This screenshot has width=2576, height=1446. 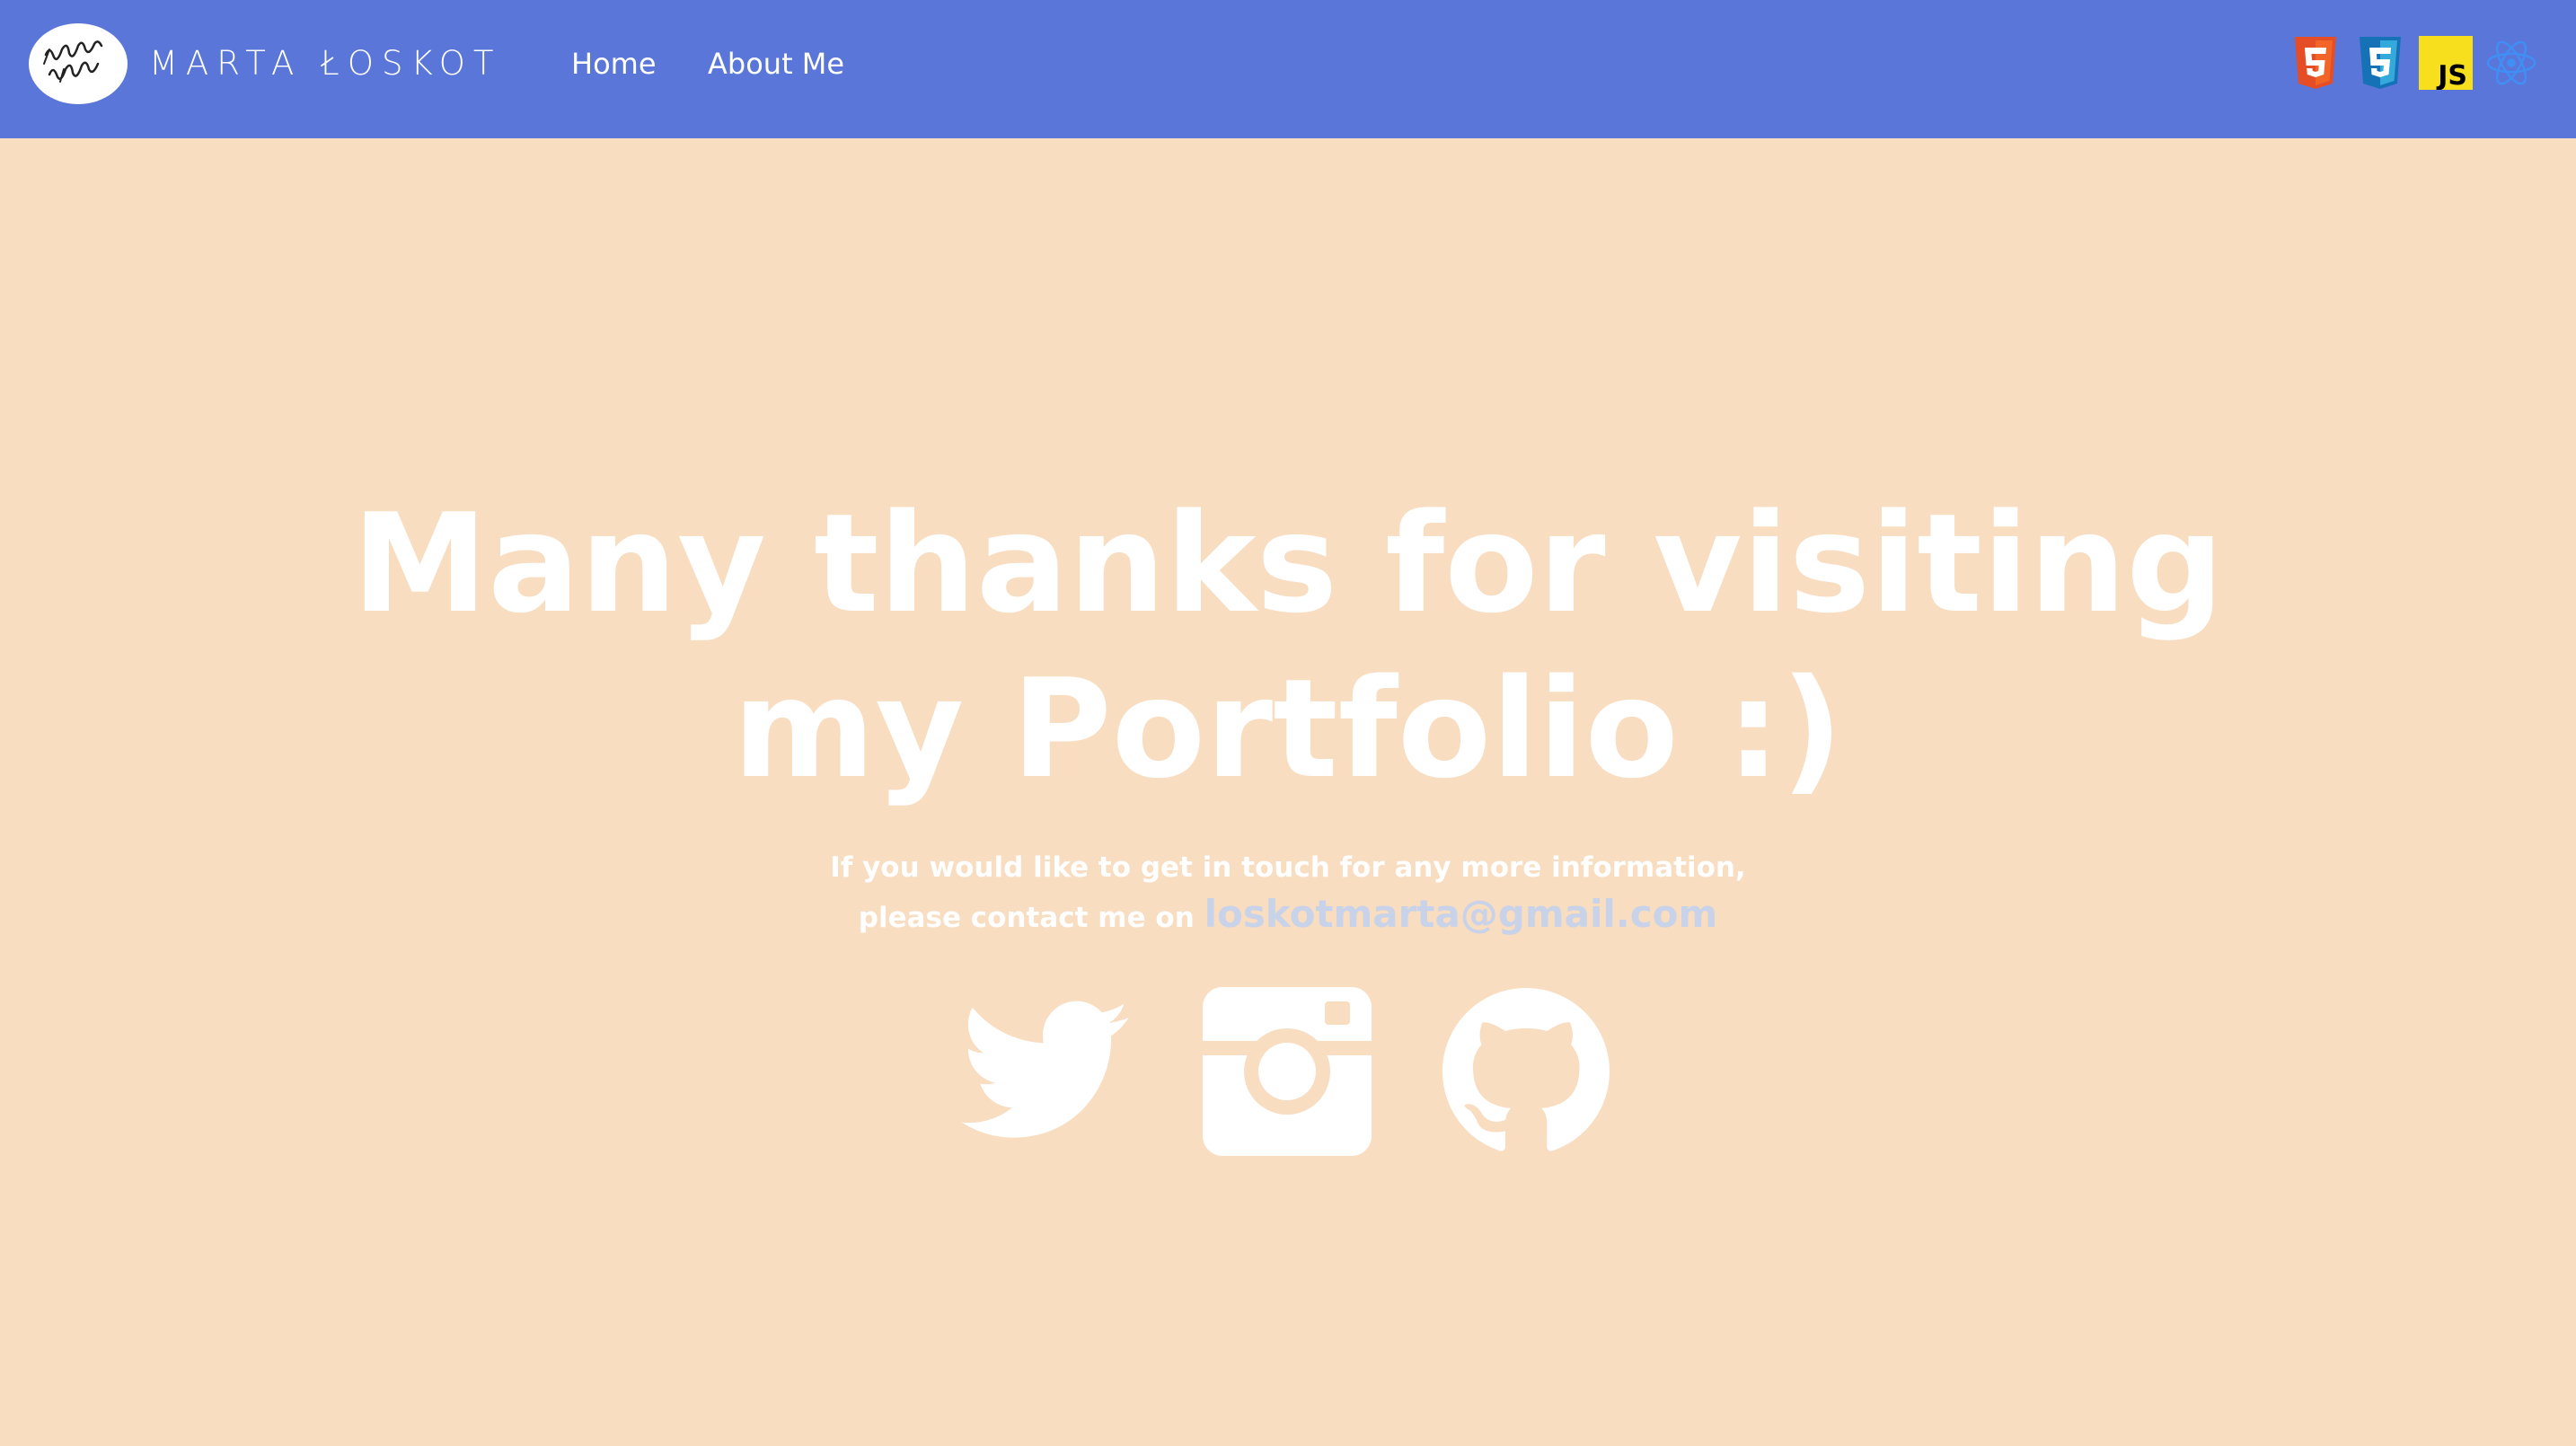 I want to click on navbar: MARTA ŁOSKOT Home About Me JS, so click(x=1288, y=69).